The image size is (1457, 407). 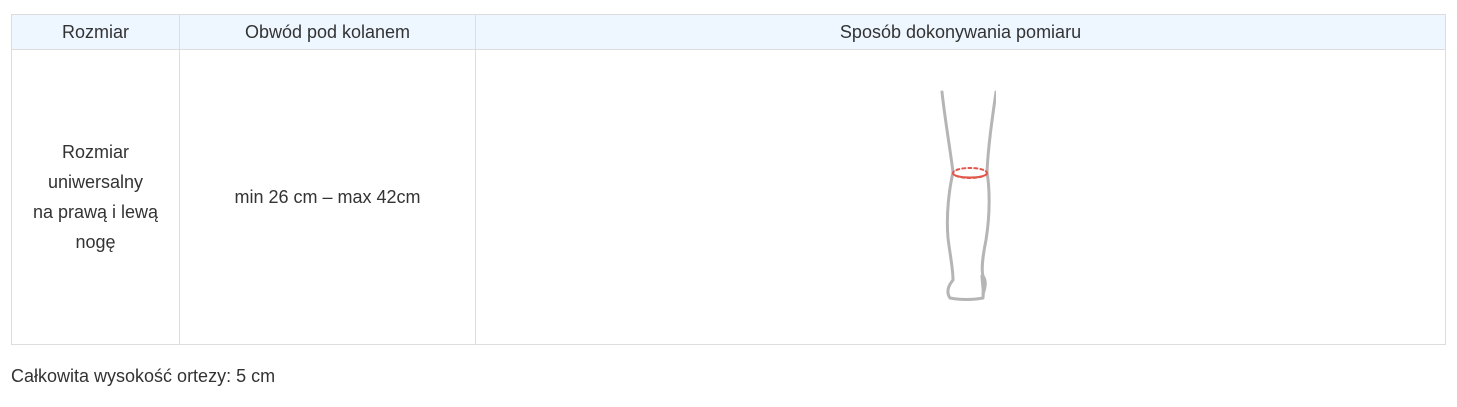 I want to click on leg-measurement-icon, so click(x=968, y=195).